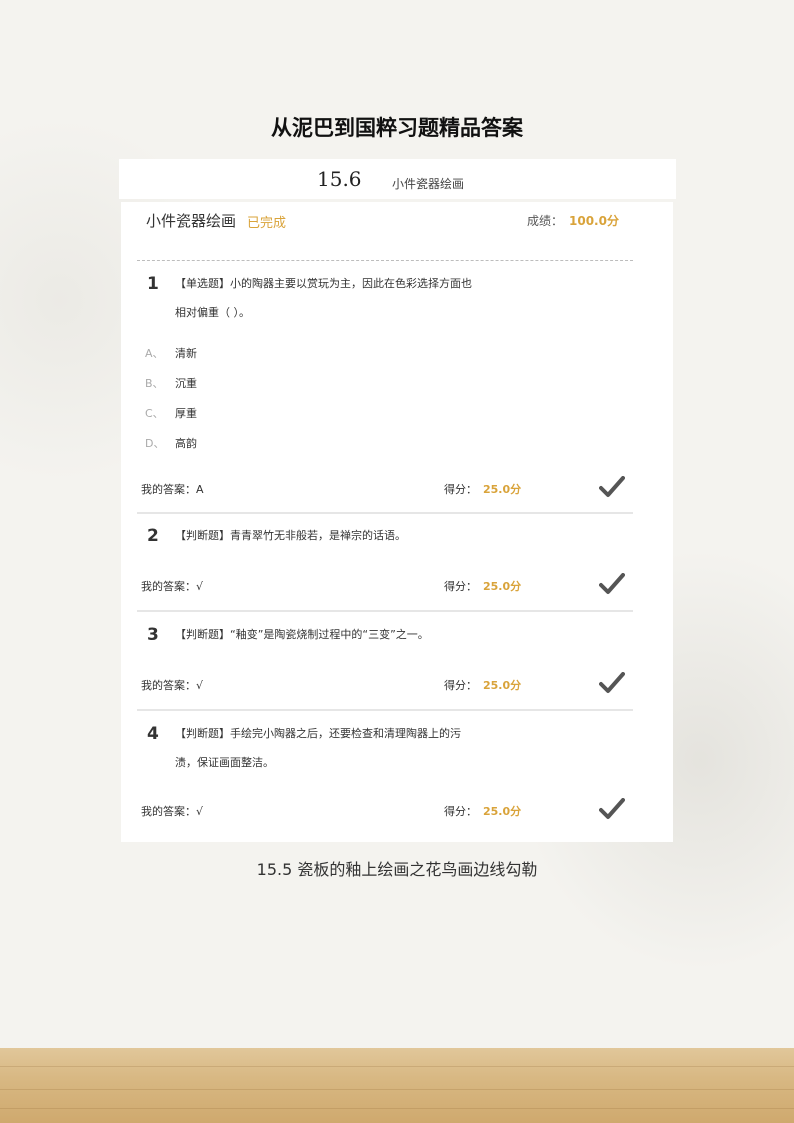 Image resolution: width=794 pixels, height=1123 pixels. What do you see at coordinates (212, 312) in the screenshot?
I see `question-text-line2: 相对偏重（ ）。` at bounding box center [212, 312].